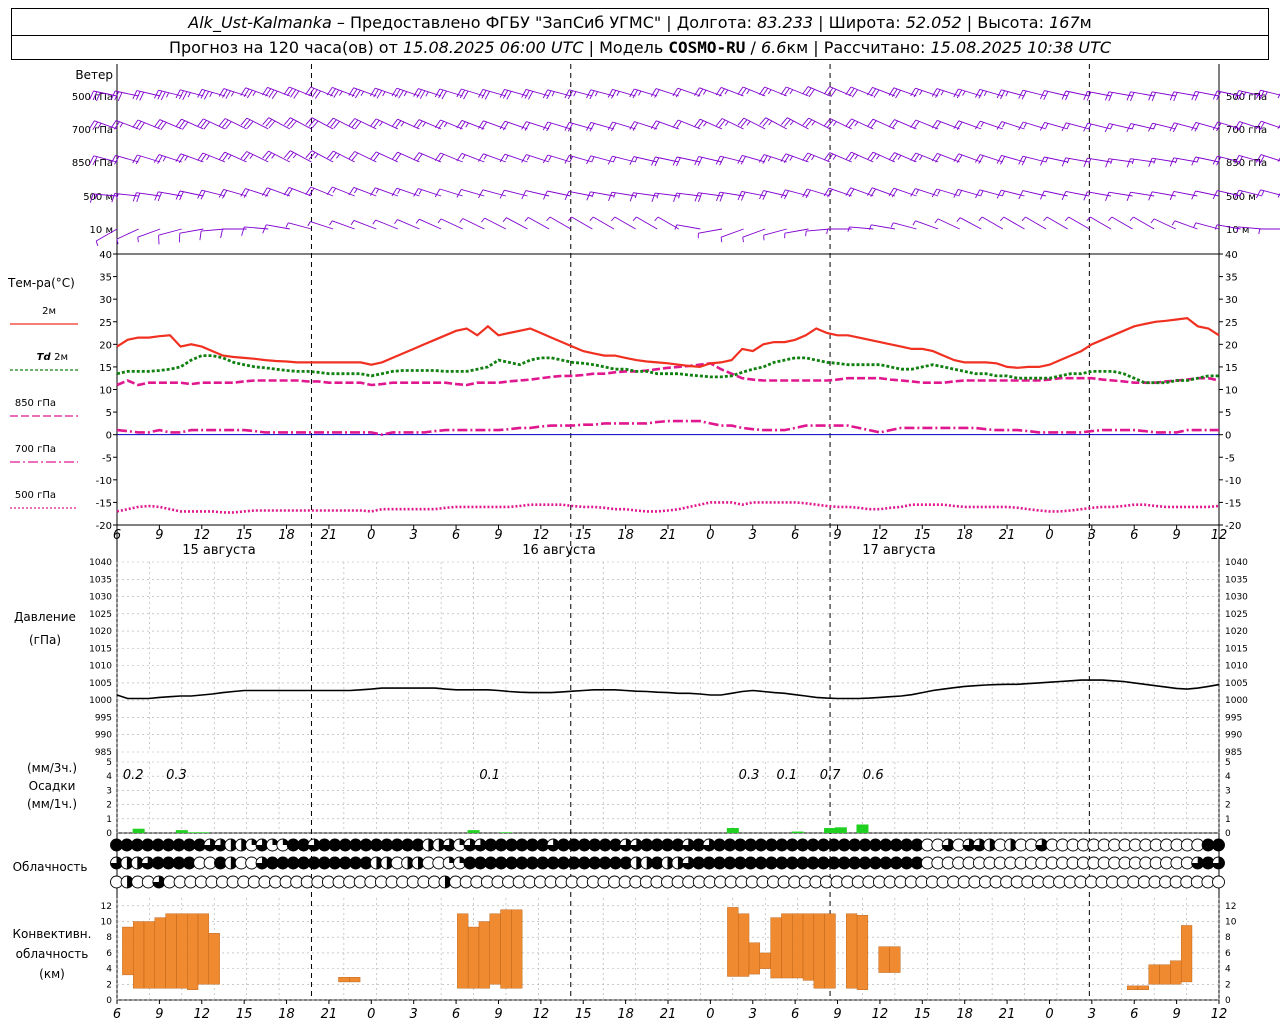 This screenshot has height=1024, width=1280. What do you see at coordinates (92, 130) in the screenshot?
I see `wind-level-label-left: 700 гПа` at bounding box center [92, 130].